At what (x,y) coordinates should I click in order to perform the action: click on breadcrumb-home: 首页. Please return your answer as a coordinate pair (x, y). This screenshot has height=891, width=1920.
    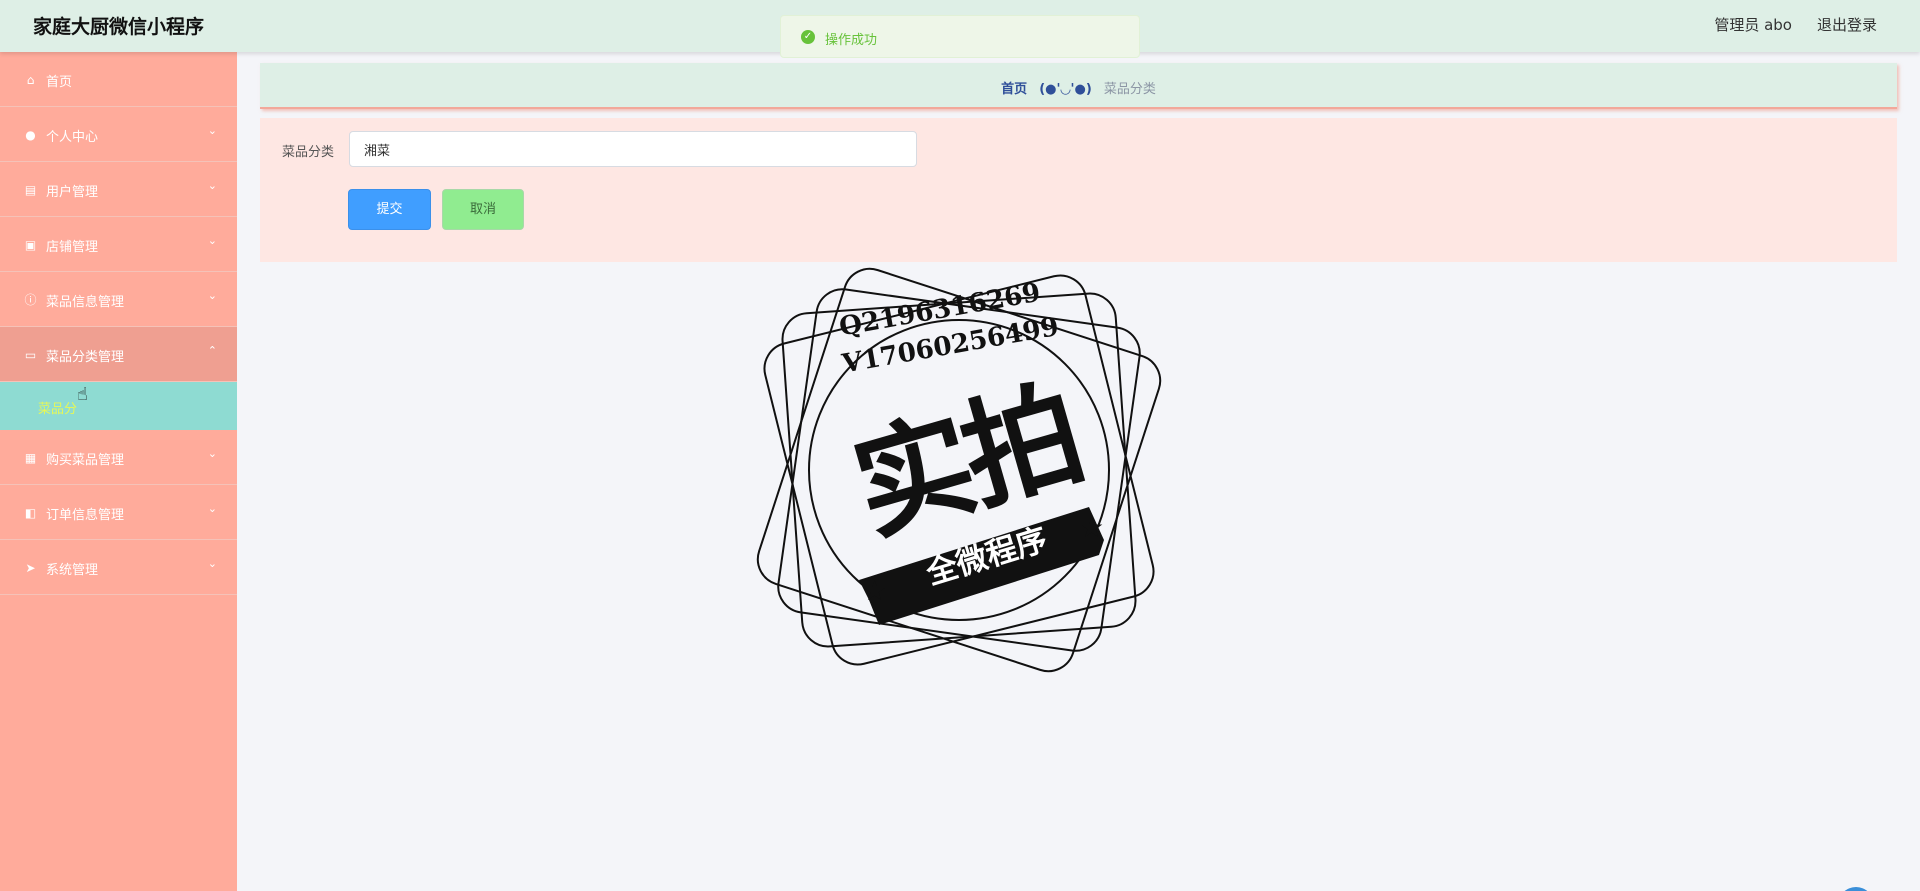
    Looking at the image, I should click on (1014, 89).